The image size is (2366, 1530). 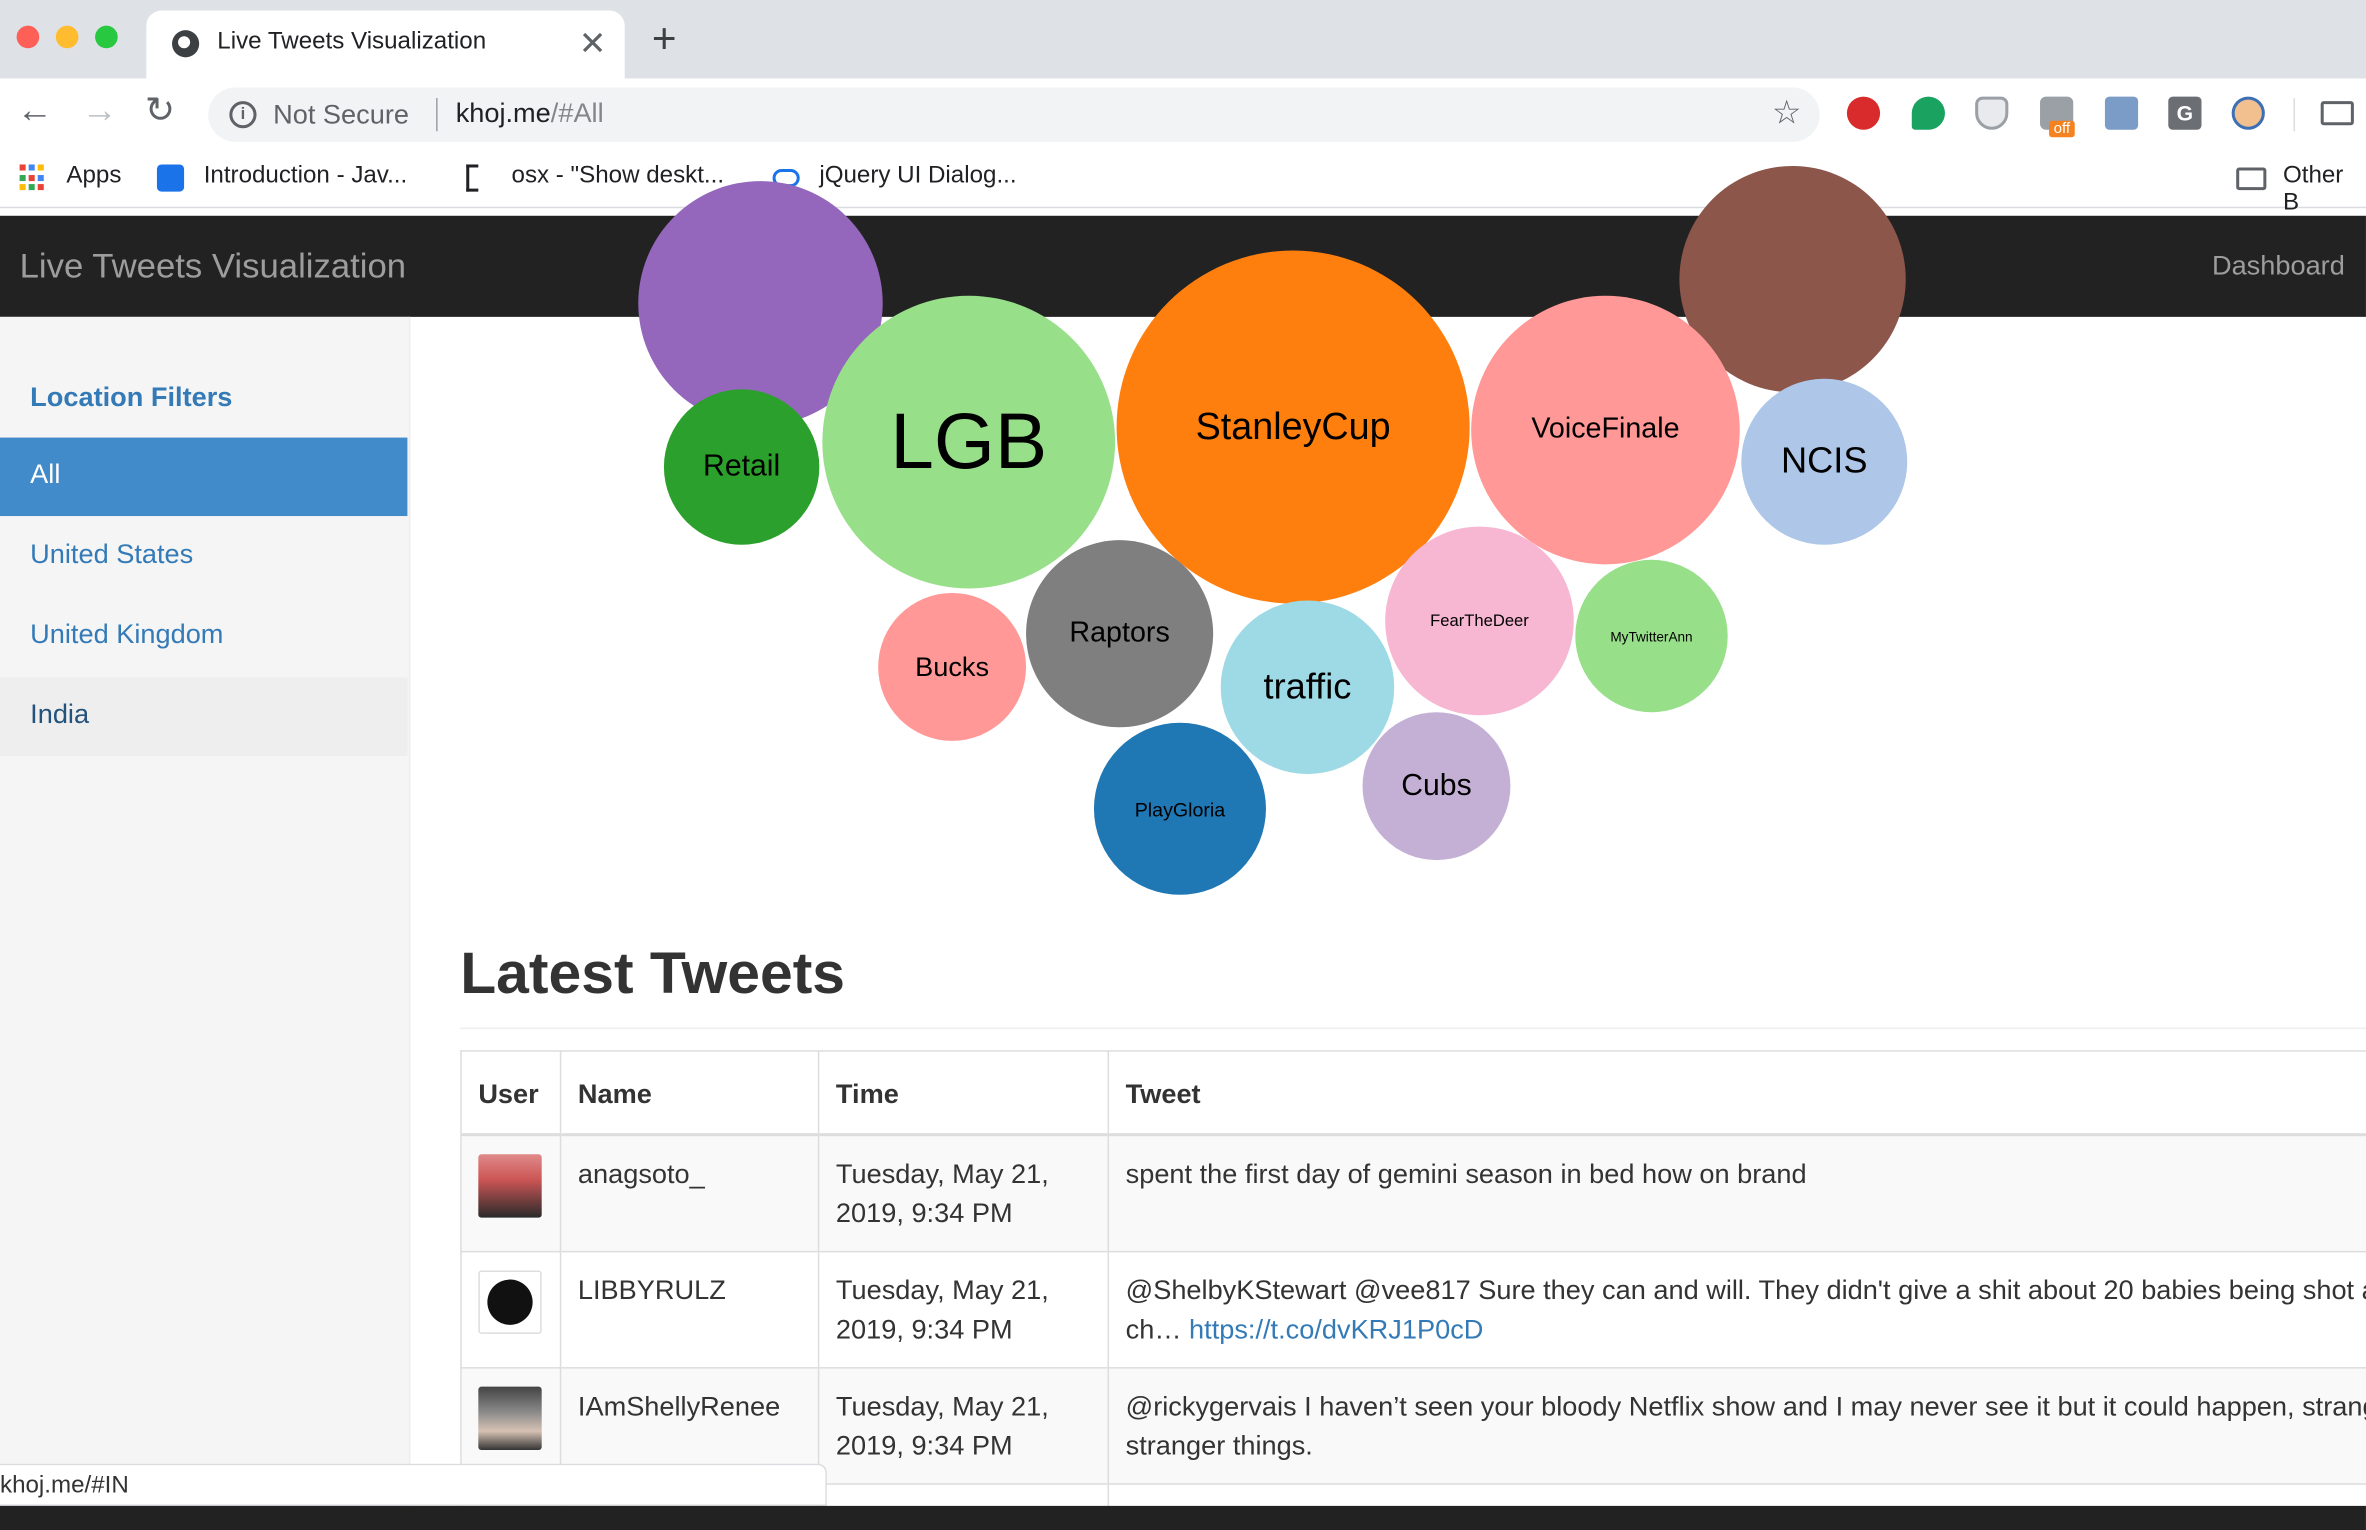 I want to click on info-icon: i, so click(x=243, y=115).